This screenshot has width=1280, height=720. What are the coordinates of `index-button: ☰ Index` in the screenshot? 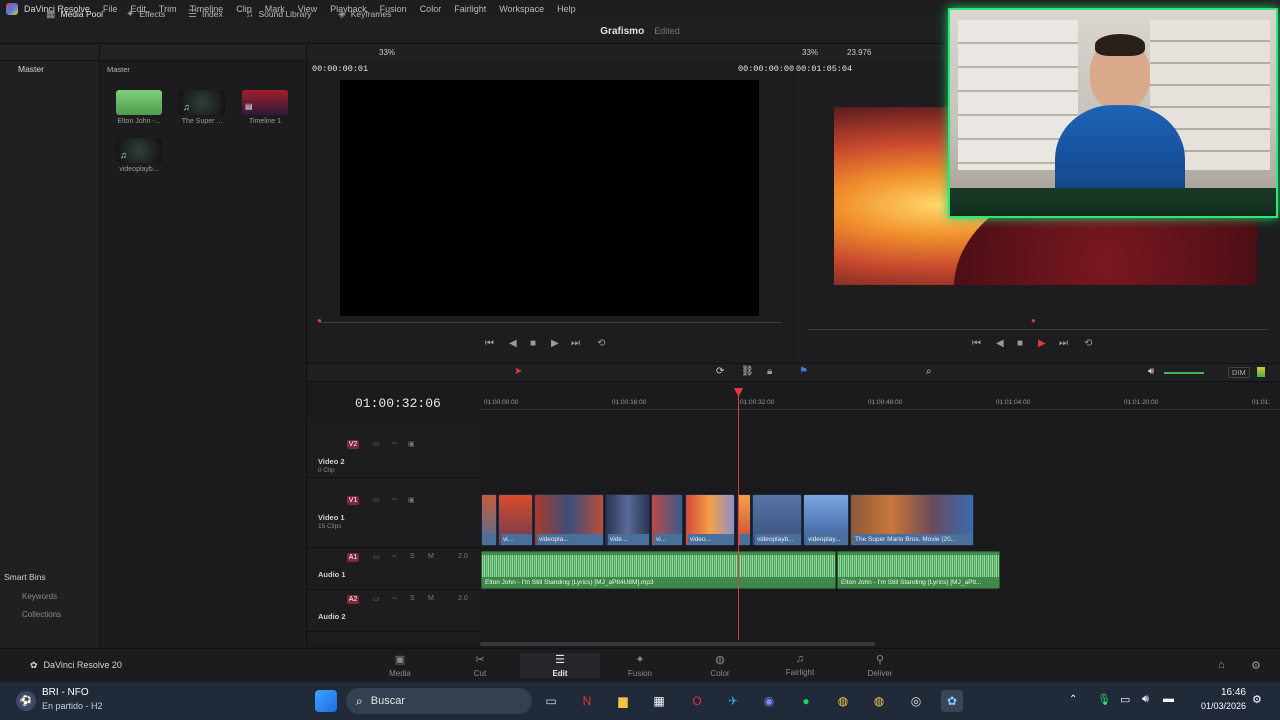 It's located at (205, 14).